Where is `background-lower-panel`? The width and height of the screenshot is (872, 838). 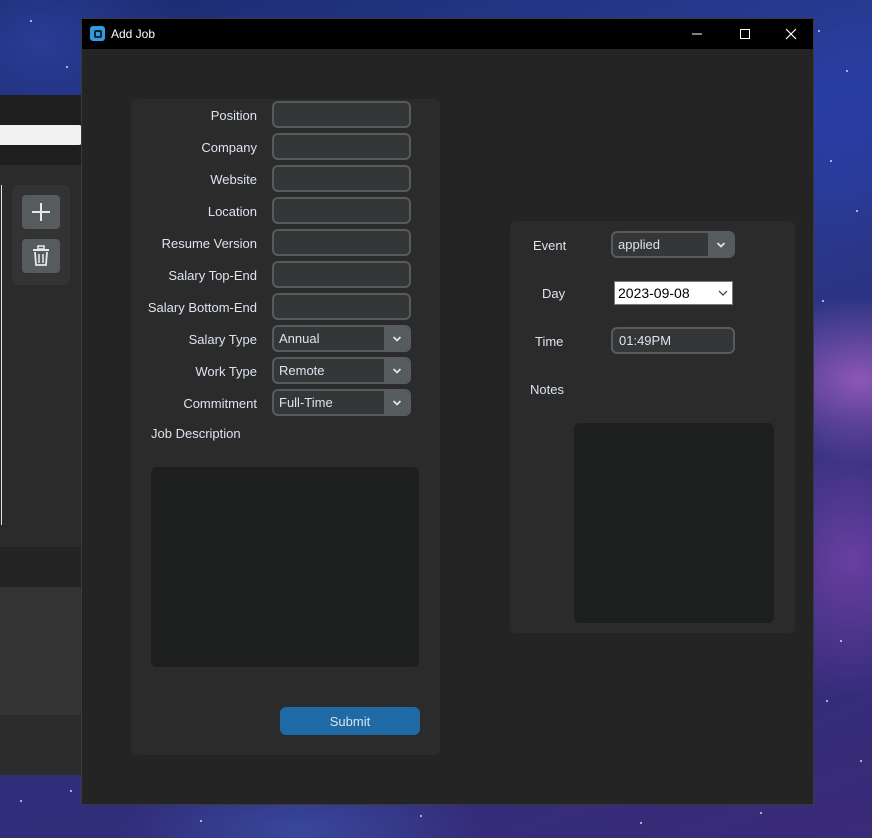
background-lower-panel is located at coordinates (41, 651).